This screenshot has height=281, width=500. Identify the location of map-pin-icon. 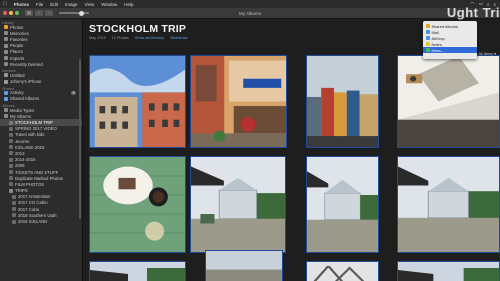
(6, 51).